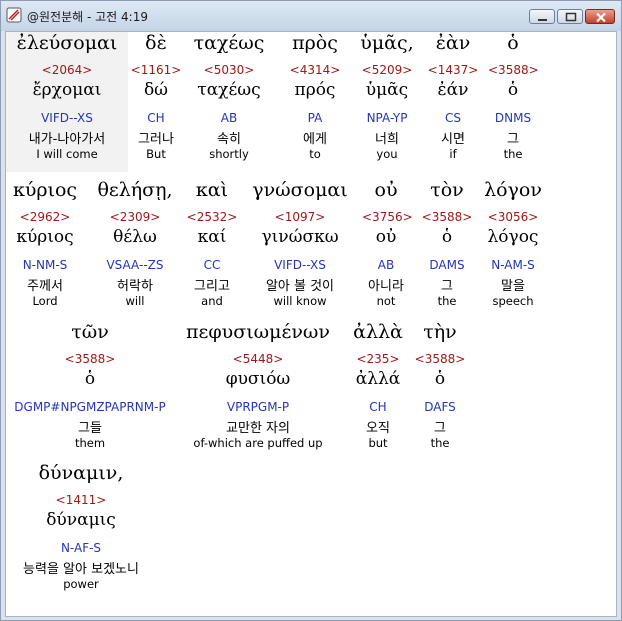 The height and width of the screenshot is (621, 622). I want to click on word-cell: τὴν <3588> ὁ DAFS 그 the, so click(440, 388).